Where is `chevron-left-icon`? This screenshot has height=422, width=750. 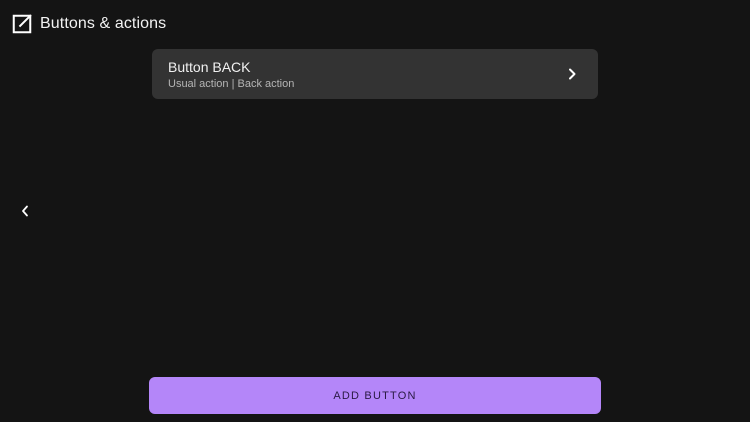
chevron-left-icon is located at coordinates (25, 211).